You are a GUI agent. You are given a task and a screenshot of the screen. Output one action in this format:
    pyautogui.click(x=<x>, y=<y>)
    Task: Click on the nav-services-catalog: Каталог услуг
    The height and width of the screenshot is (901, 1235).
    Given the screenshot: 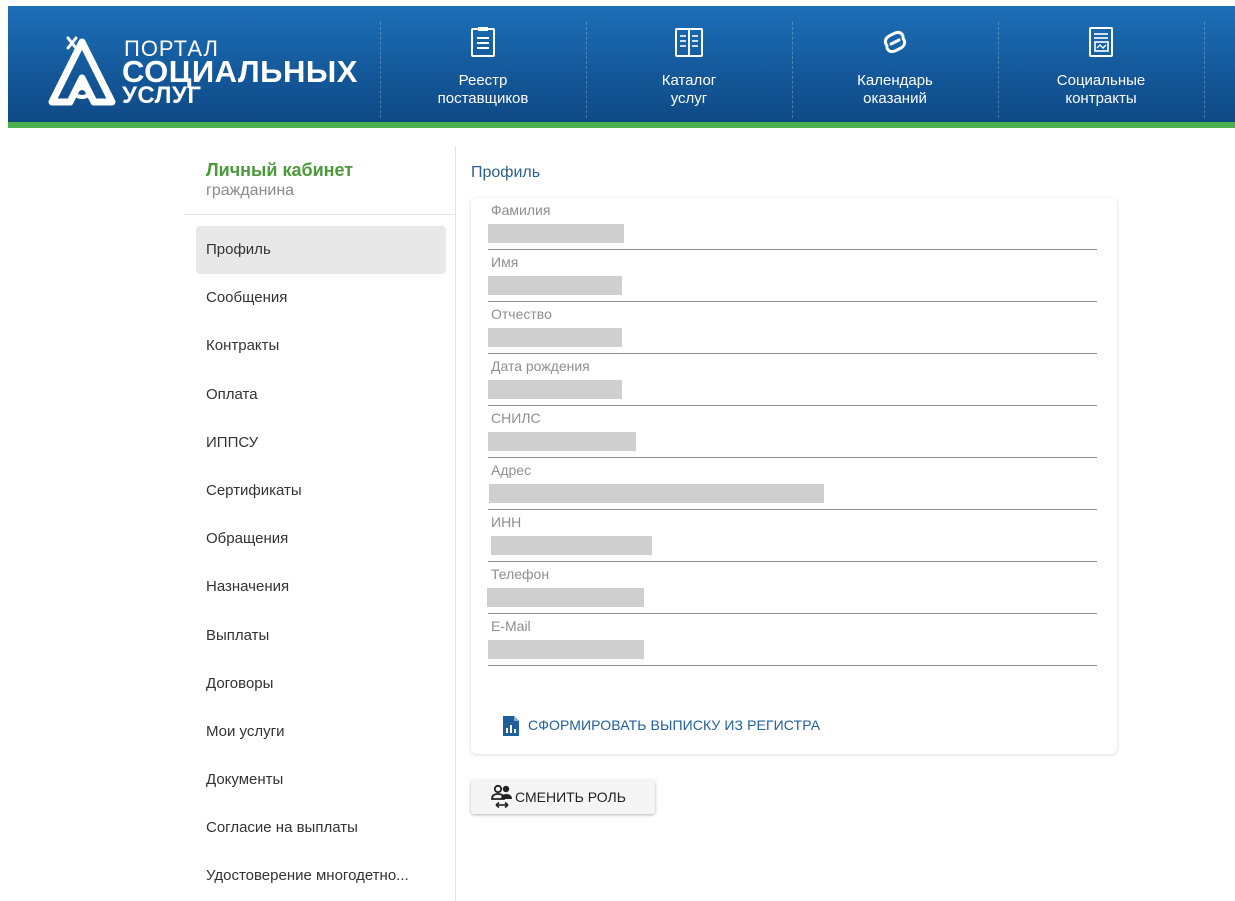 What is the action you would take?
    pyautogui.click(x=689, y=64)
    